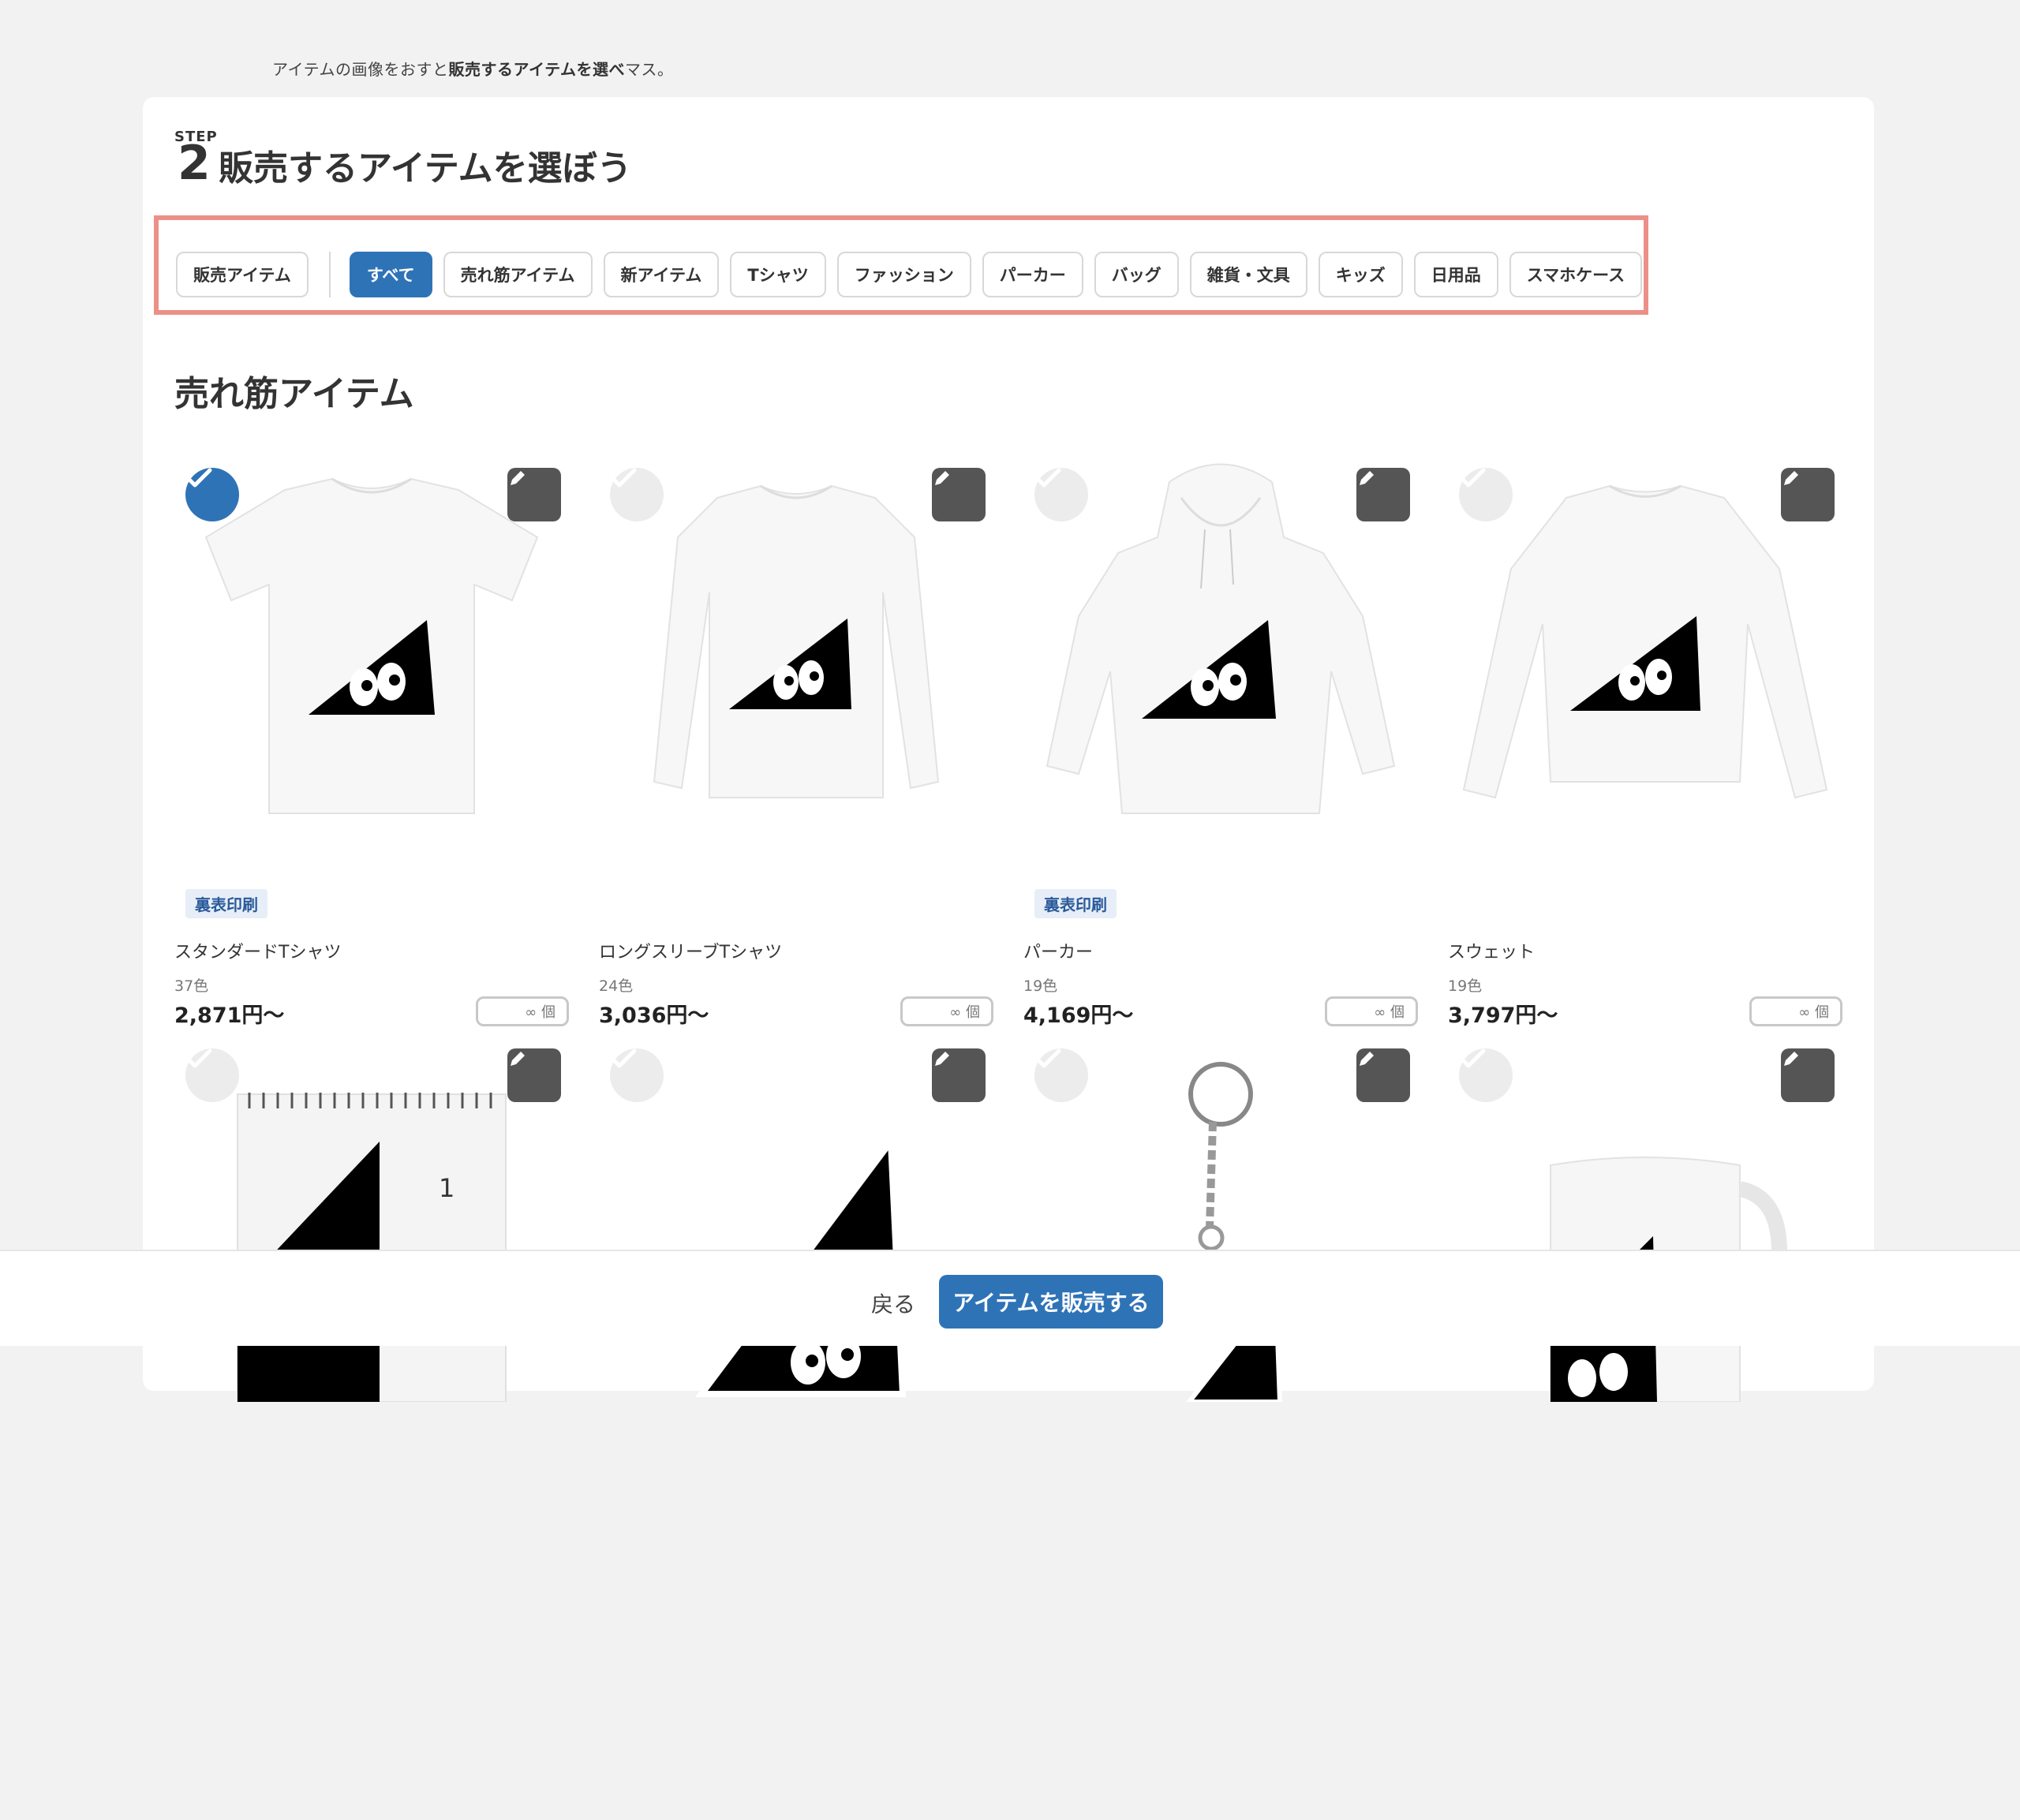 Image resolution: width=2020 pixels, height=1820 pixels. What do you see at coordinates (536, 69) in the screenshot?
I see `hint-bold: 販売するアイテムを選べ` at bounding box center [536, 69].